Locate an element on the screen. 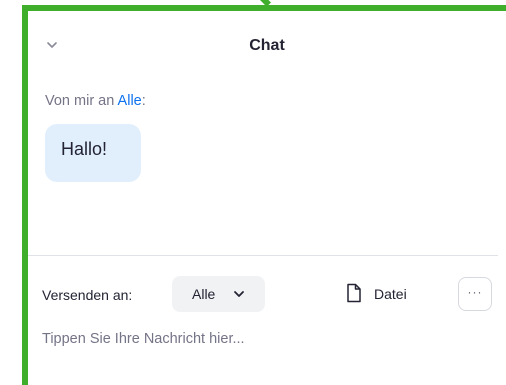  message-input is located at coordinates (262, 339).